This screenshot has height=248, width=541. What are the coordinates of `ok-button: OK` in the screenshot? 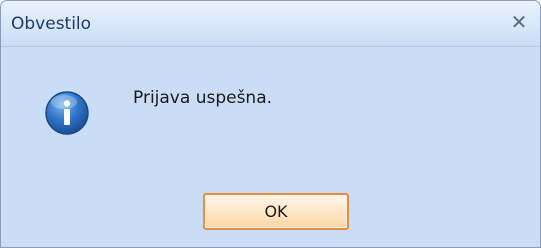 It's located at (276, 211).